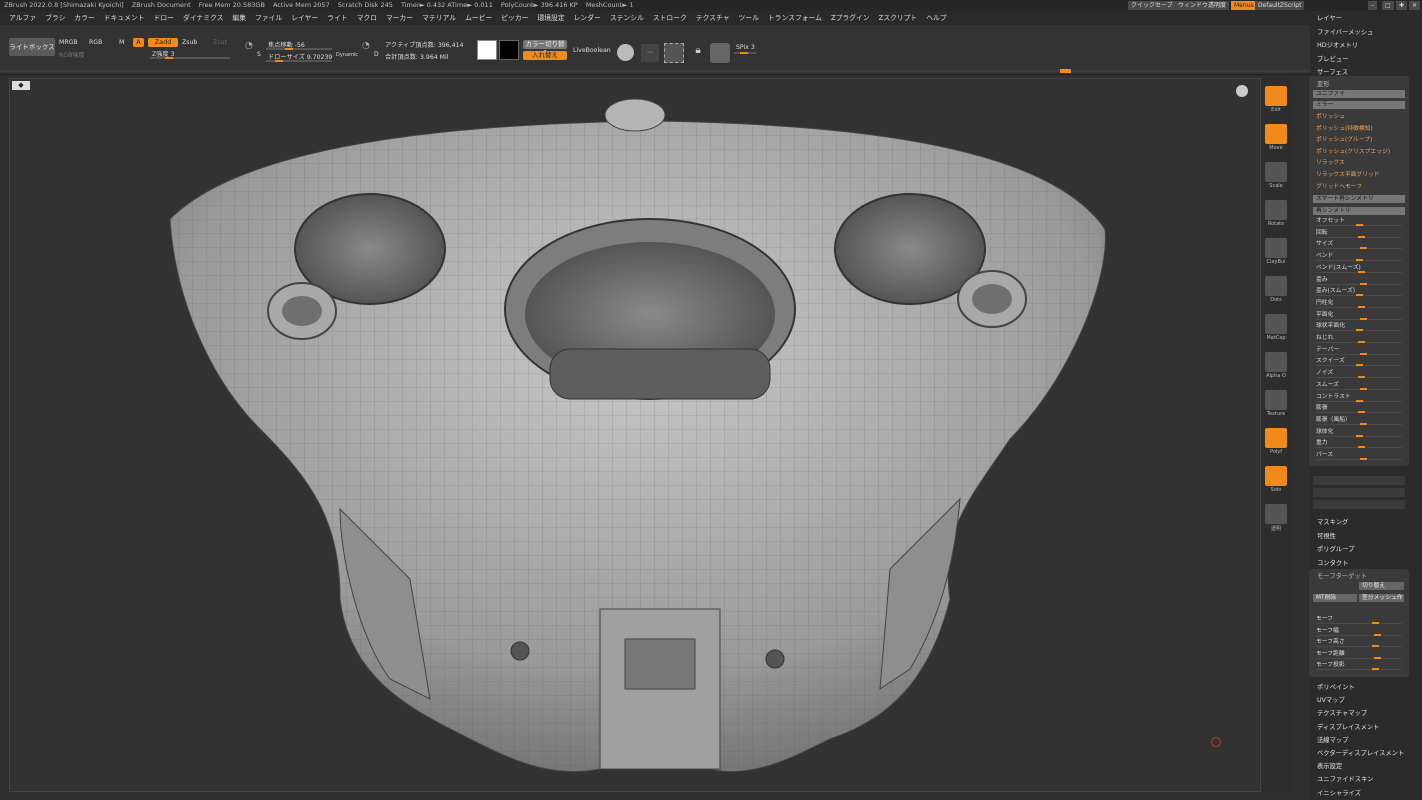 The width and height of the screenshot is (1422, 800). What do you see at coordinates (625, 52) in the screenshot?
I see `symmetry-icon` at bounding box center [625, 52].